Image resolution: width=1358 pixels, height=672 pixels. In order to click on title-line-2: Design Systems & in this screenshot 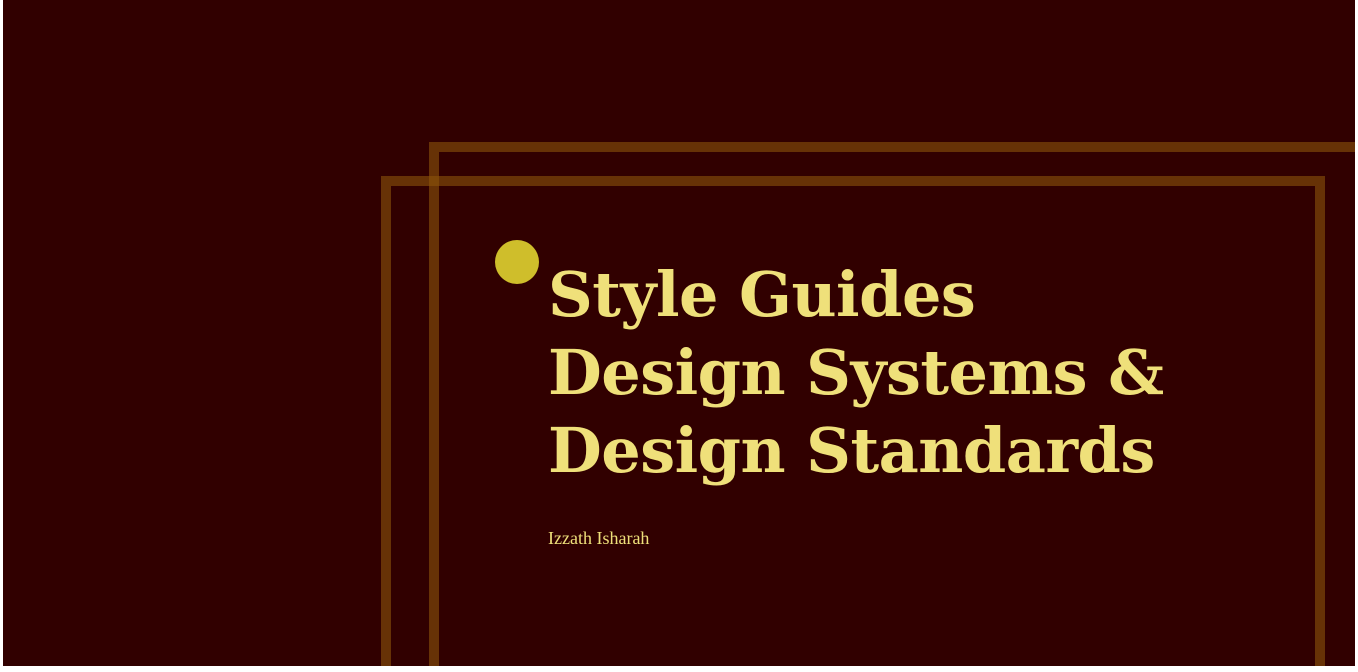, I will do `click(856, 372)`.